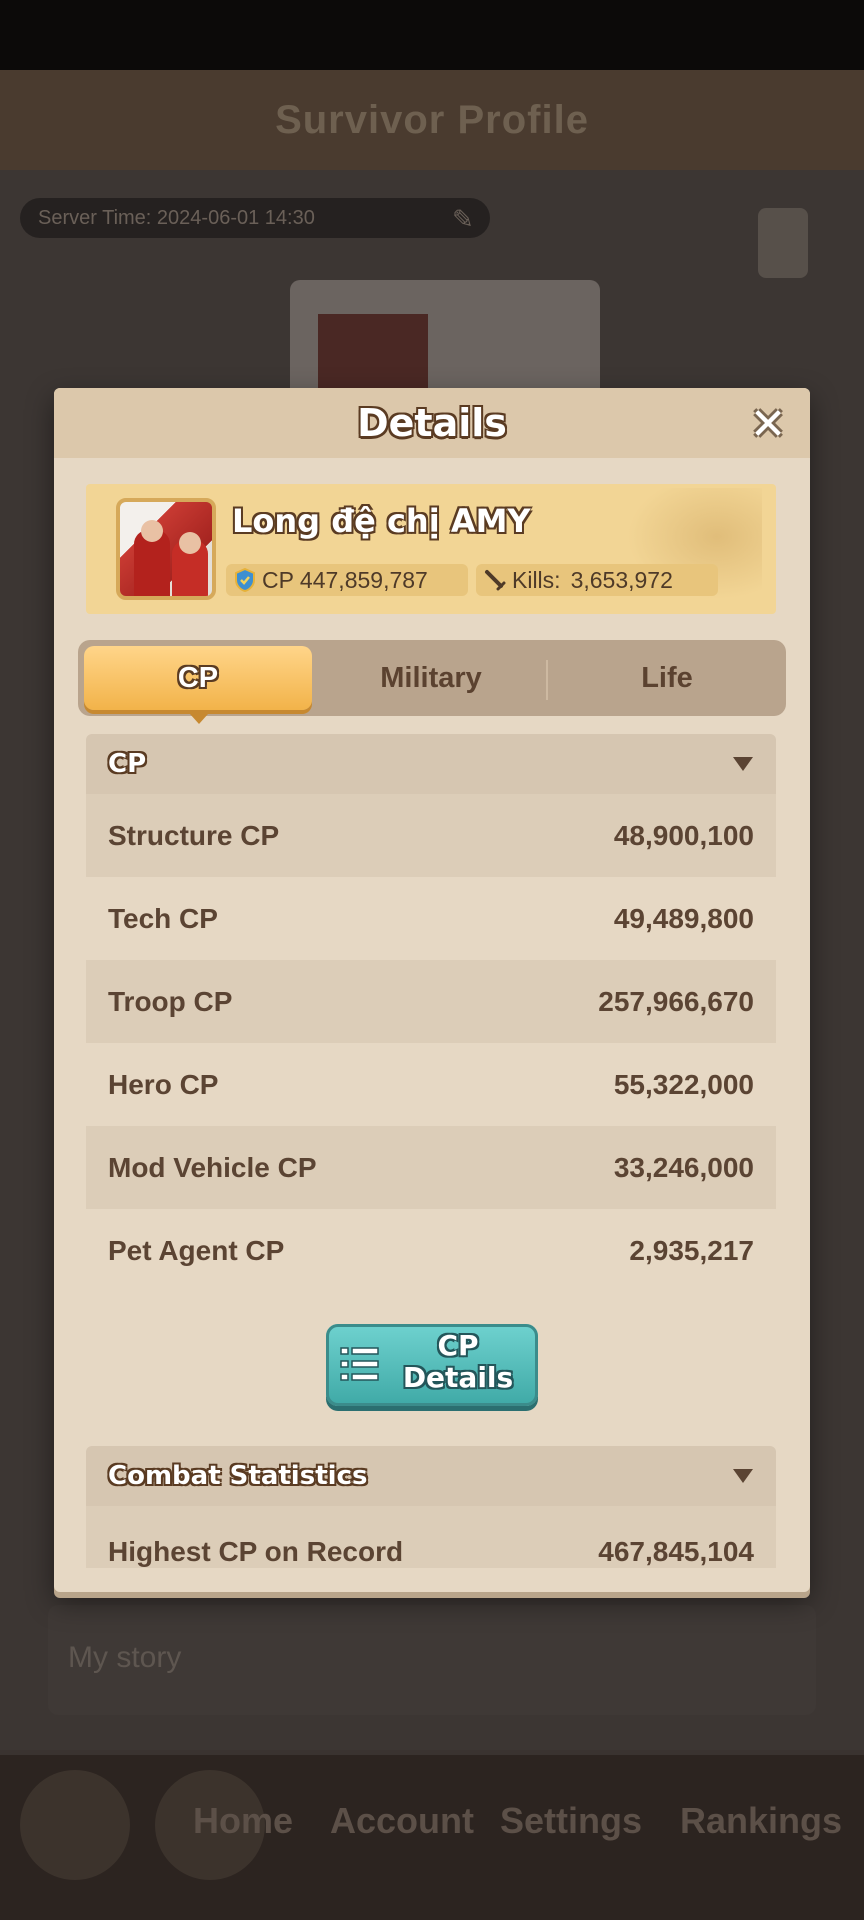 The width and height of the screenshot is (864, 1920). What do you see at coordinates (761, 1820) in the screenshot?
I see `nav-rankings: Rankings` at bounding box center [761, 1820].